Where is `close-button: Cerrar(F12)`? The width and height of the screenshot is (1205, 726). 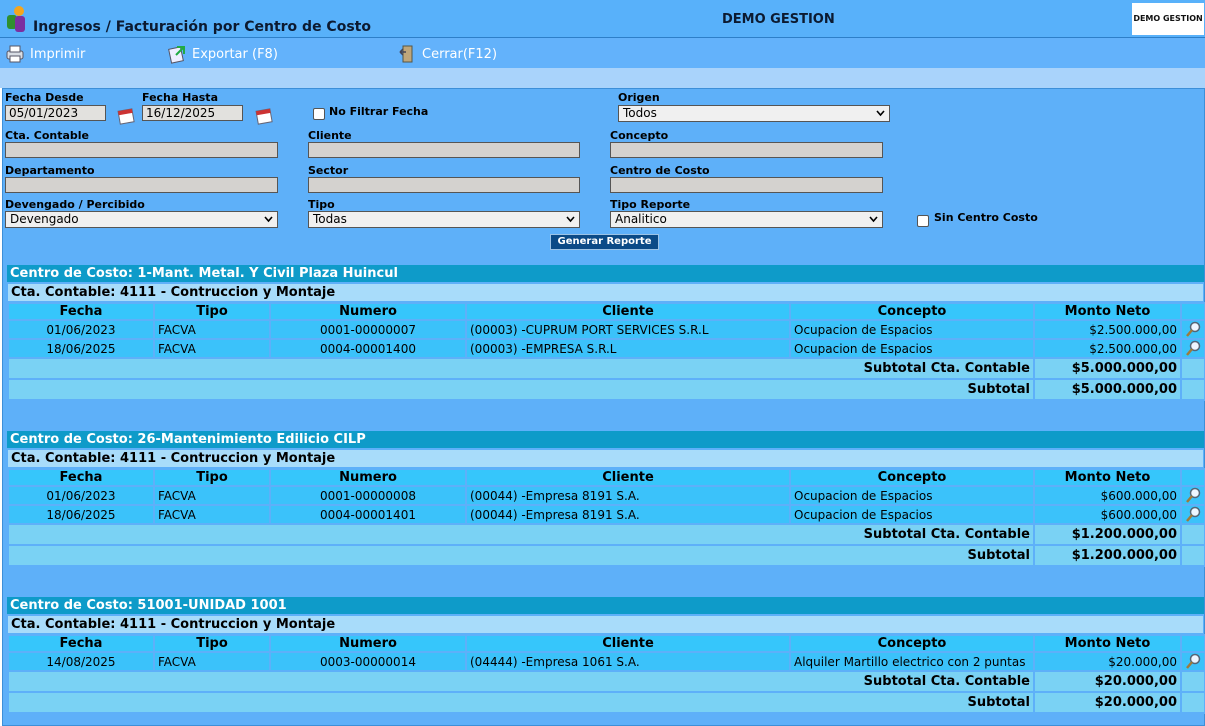 close-button: Cerrar(F12) is located at coordinates (447, 54).